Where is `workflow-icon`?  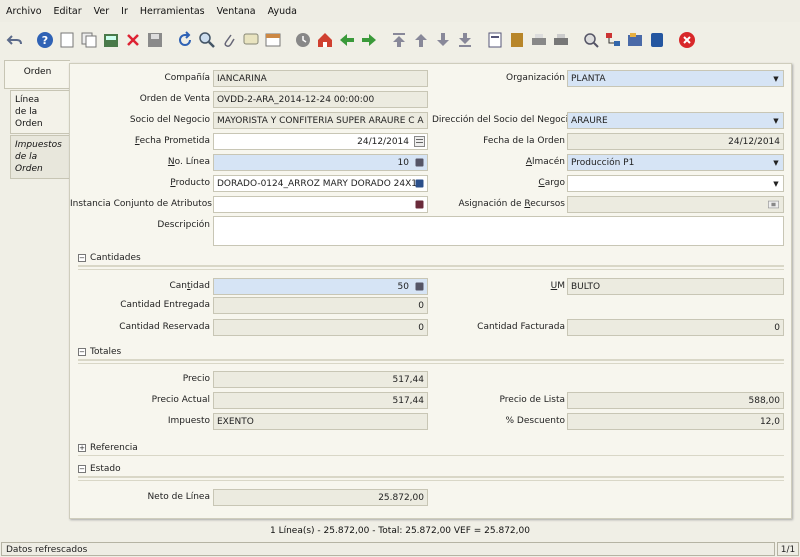 workflow-icon is located at coordinates (613, 40).